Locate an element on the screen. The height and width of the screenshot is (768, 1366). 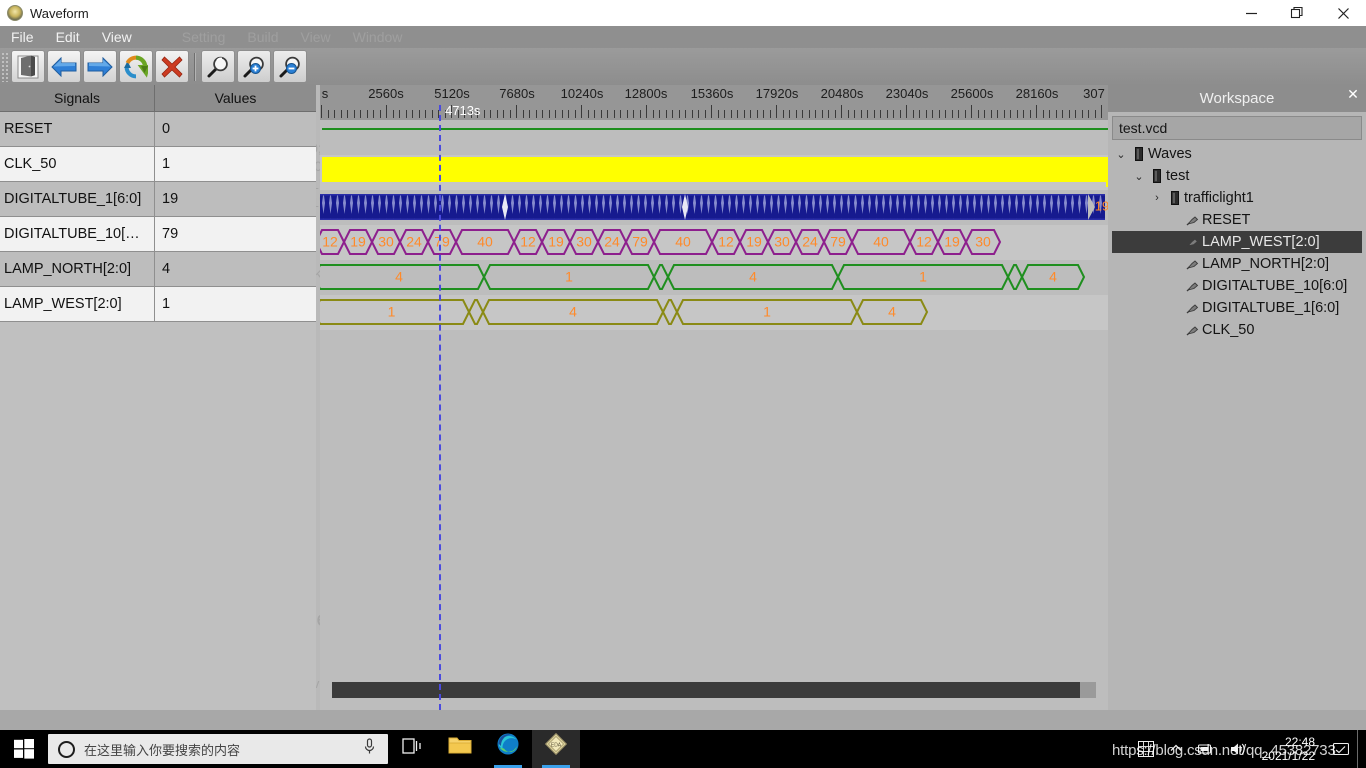
menu-file: File is located at coordinates (22, 37).